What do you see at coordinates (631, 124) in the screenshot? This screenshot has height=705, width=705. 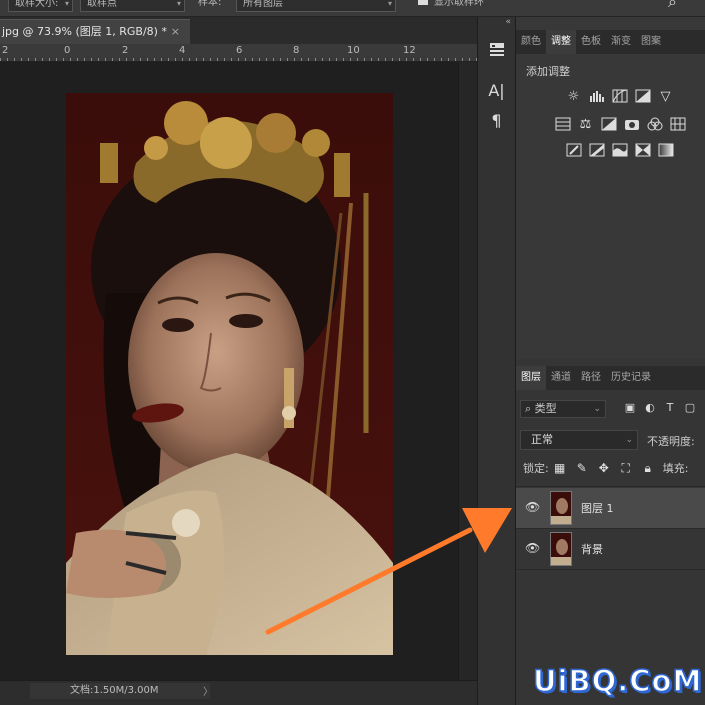 I see `photo-filter-icon` at bounding box center [631, 124].